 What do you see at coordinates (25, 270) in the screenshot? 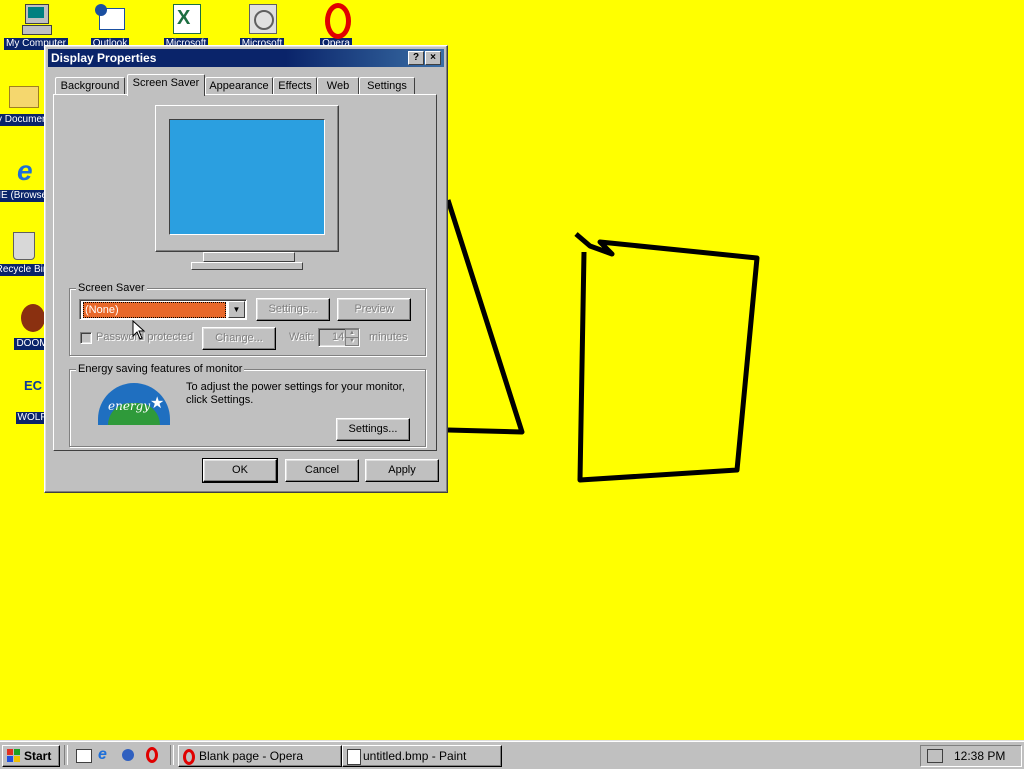
I see `desktop-icon-label: Recycle Bin` at bounding box center [25, 270].